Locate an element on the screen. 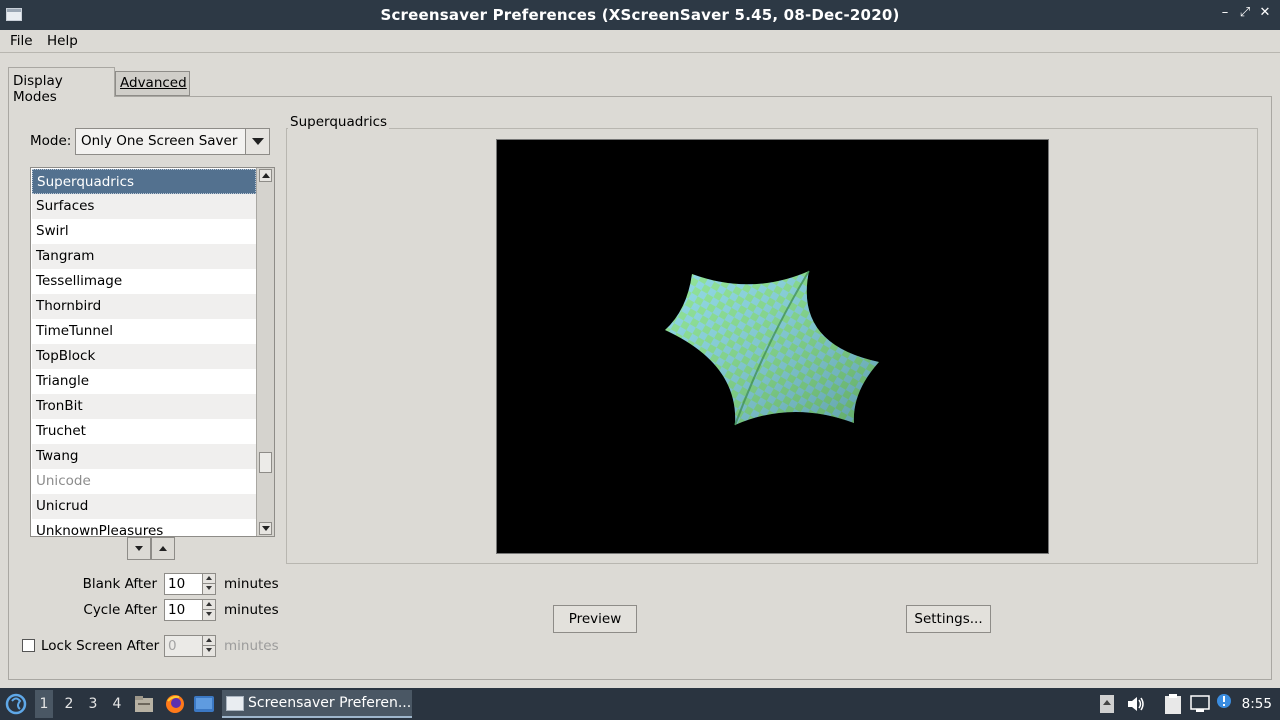 The width and height of the screenshot is (1280, 720). firefox-icon is located at coordinates (175, 706).